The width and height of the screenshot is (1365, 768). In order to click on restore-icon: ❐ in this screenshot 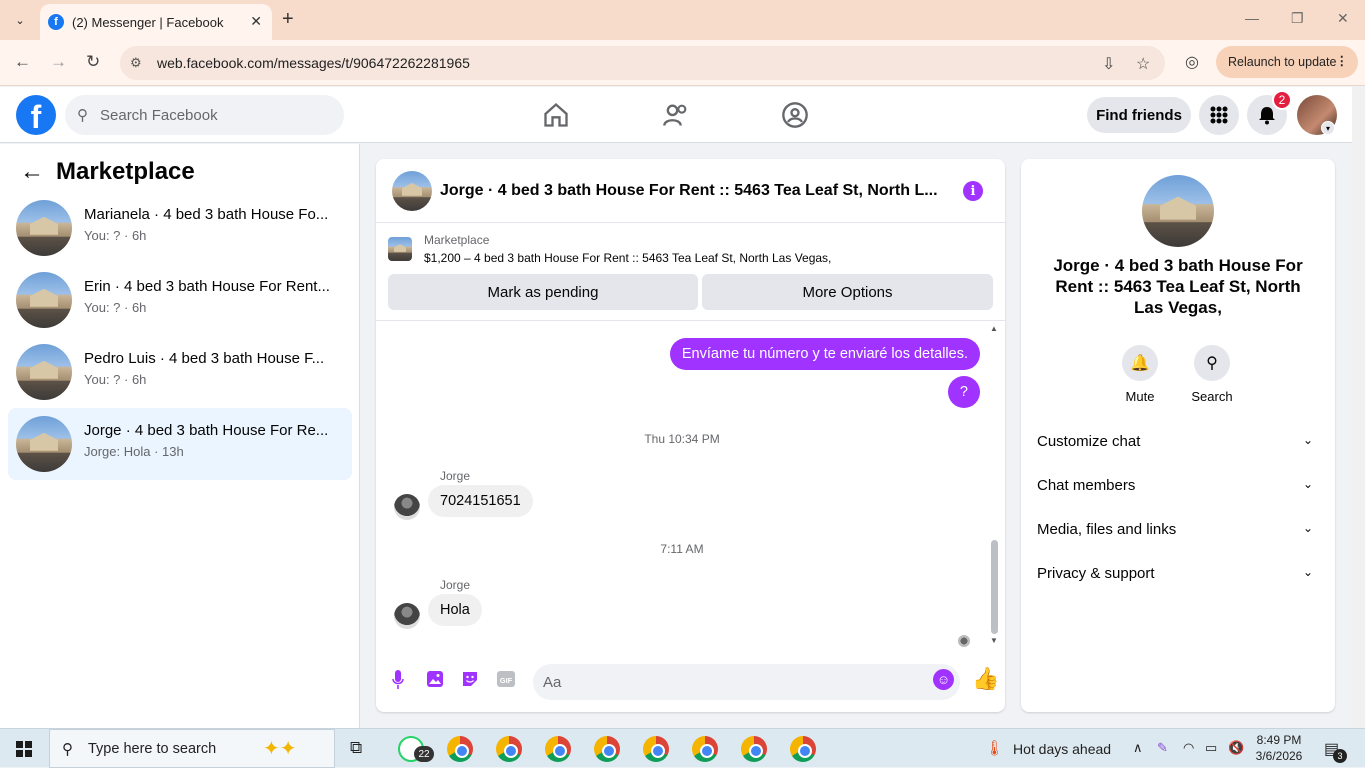, I will do `click(1297, 18)`.